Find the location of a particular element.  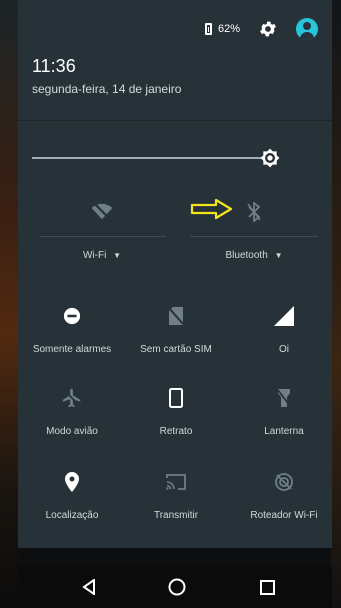

portrait-icon is located at coordinates (176, 398).